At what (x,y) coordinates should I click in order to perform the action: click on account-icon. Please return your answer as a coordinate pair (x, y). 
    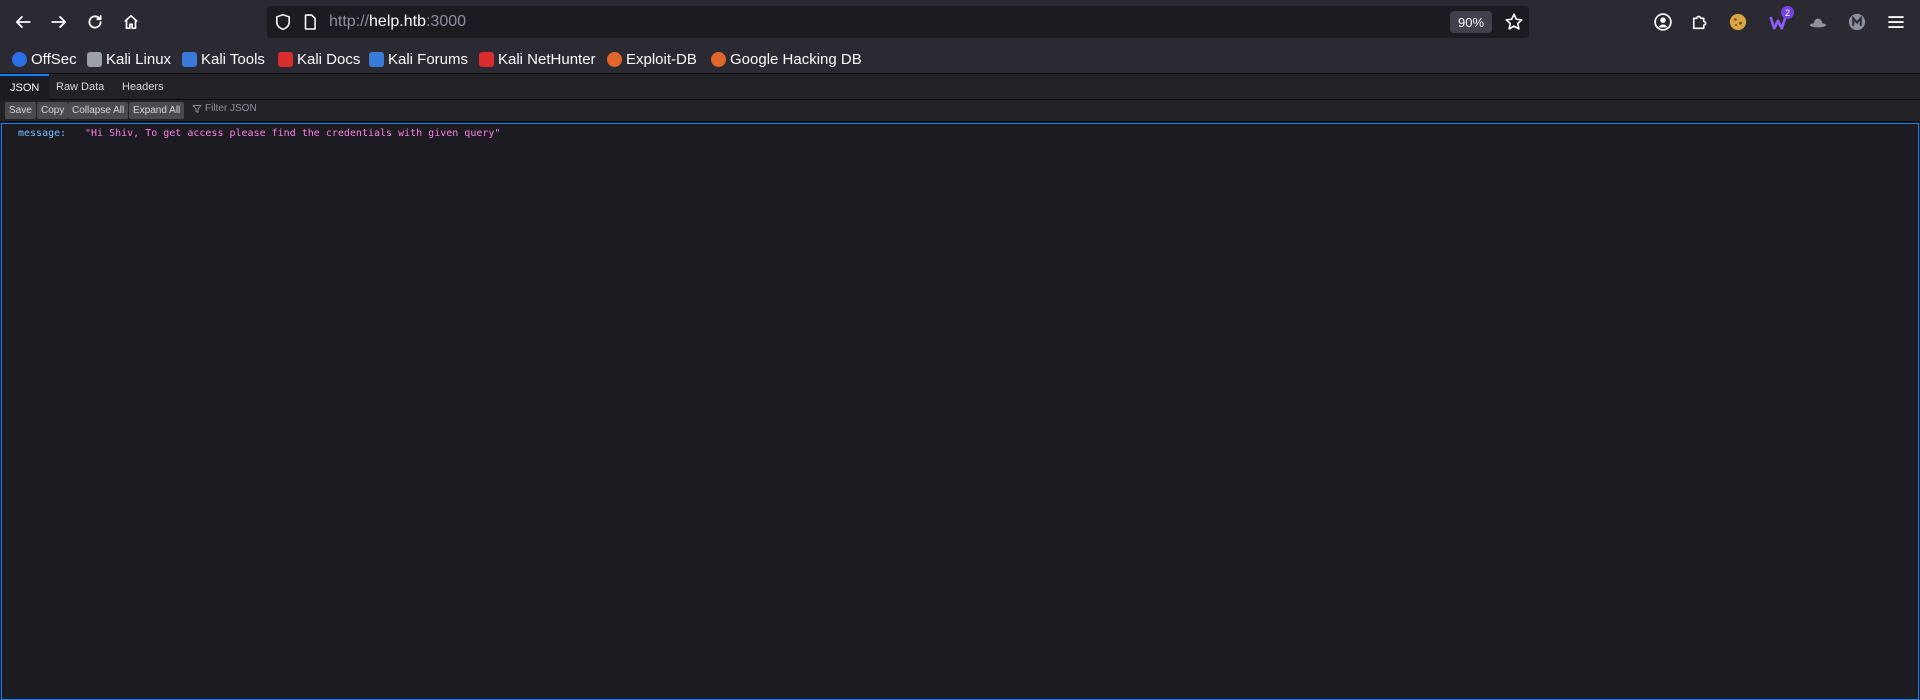
    Looking at the image, I should click on (1663, 22).